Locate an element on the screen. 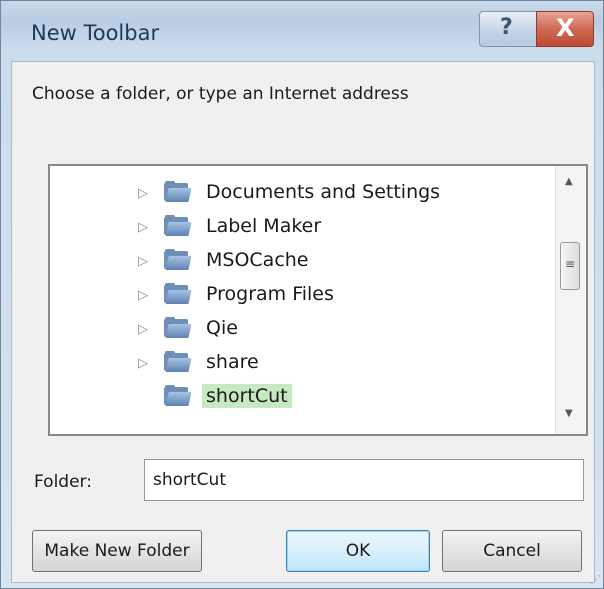 The image size is (604, 589). tree-item-label-selected: shortCut is located at coordinates (247, 396).